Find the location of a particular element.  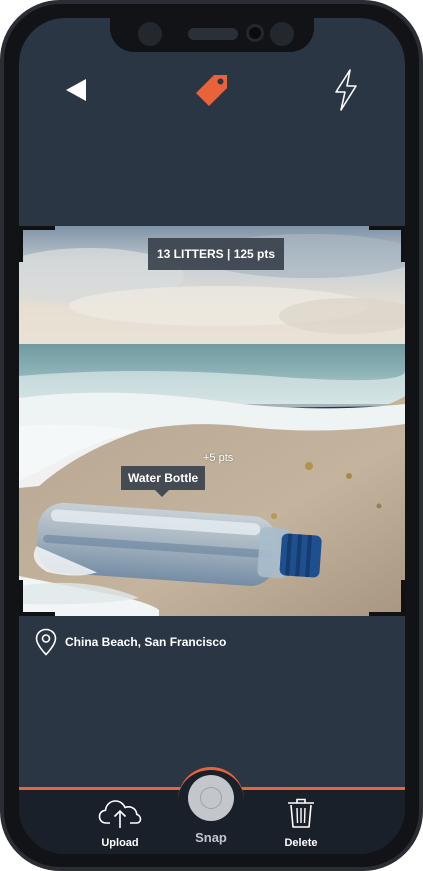

snap-button is located at coordinates (211, 798).